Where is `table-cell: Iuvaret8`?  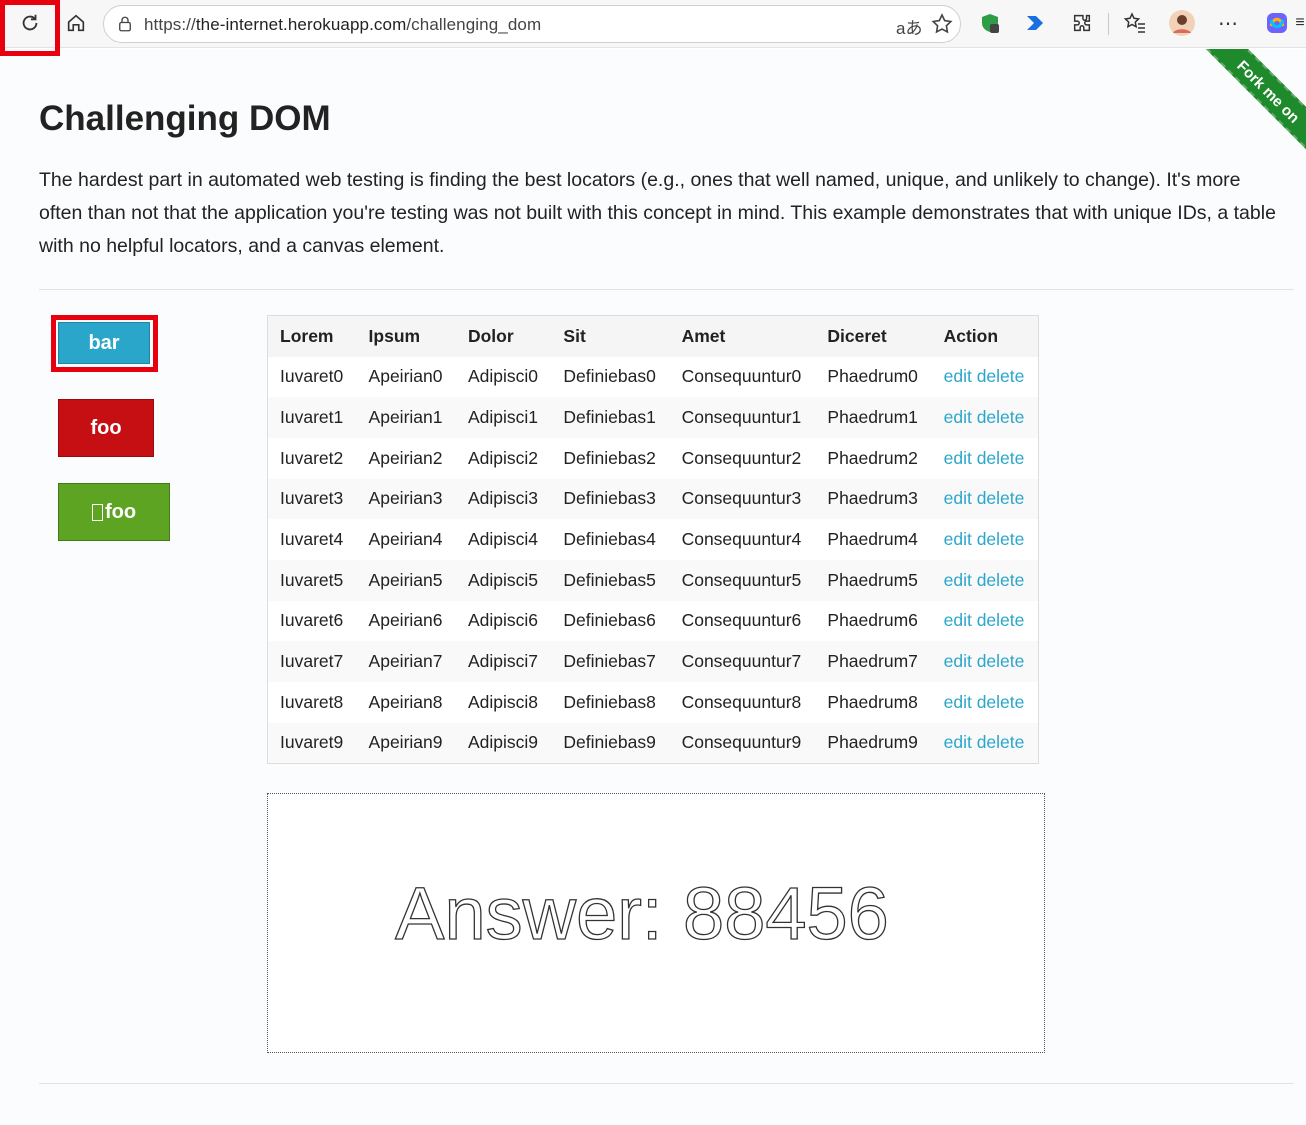 table-cell: Iuvaret8 is located at coordinates (312, 701).